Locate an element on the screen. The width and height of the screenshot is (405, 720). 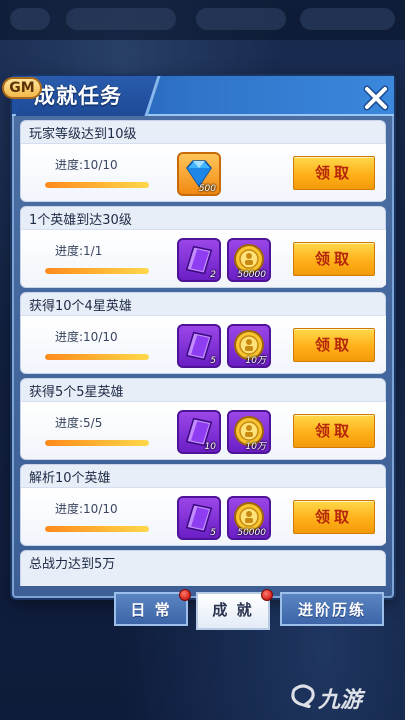
task-title: 总战力达到5万 is located at coordinates (72, 564).